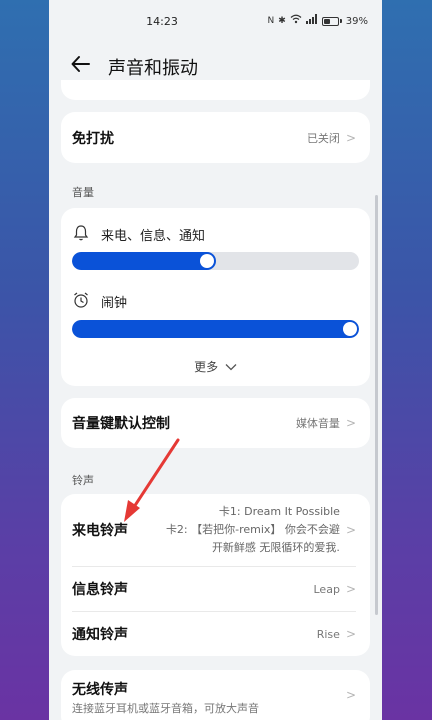  What do you see at coordinates (93, 138) in the screenshot?
I see `dnd-label: 免打扰` at bounding box center [93, 138].